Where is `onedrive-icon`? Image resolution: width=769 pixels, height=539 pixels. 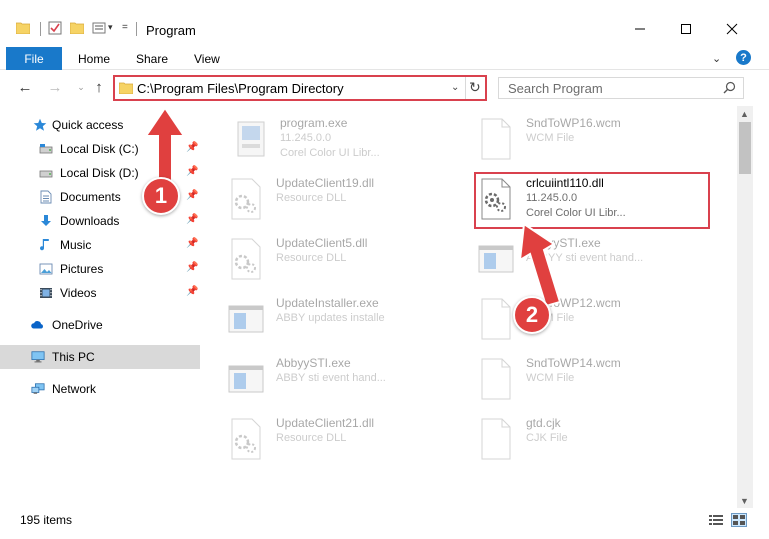
onedrive-icon is located at coordinates (37, 325).